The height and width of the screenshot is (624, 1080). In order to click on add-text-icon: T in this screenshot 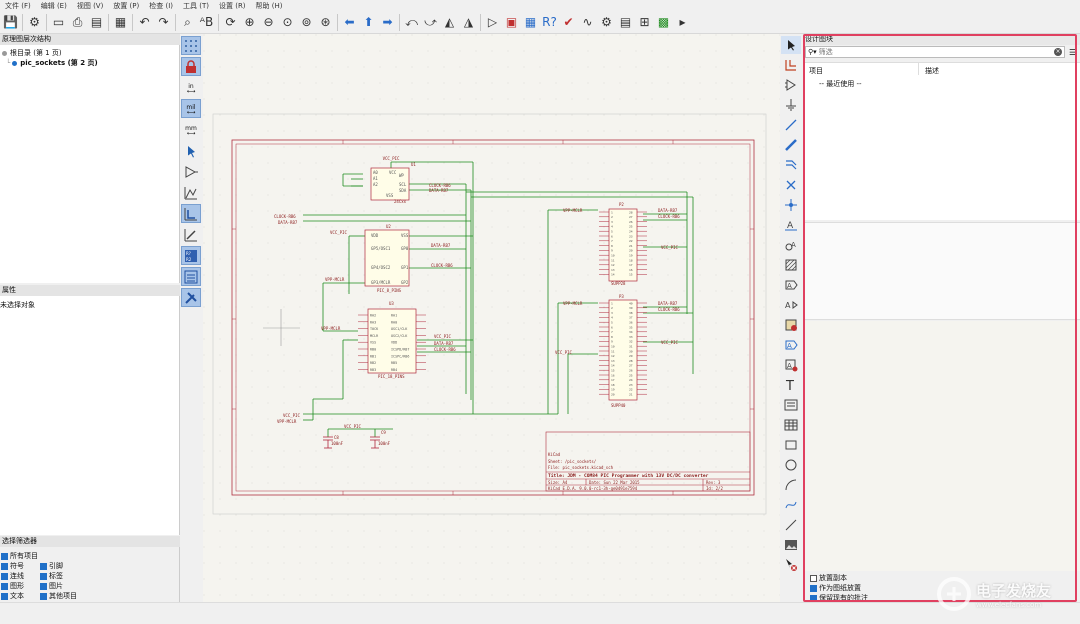, I will do `click(791, 385)`.